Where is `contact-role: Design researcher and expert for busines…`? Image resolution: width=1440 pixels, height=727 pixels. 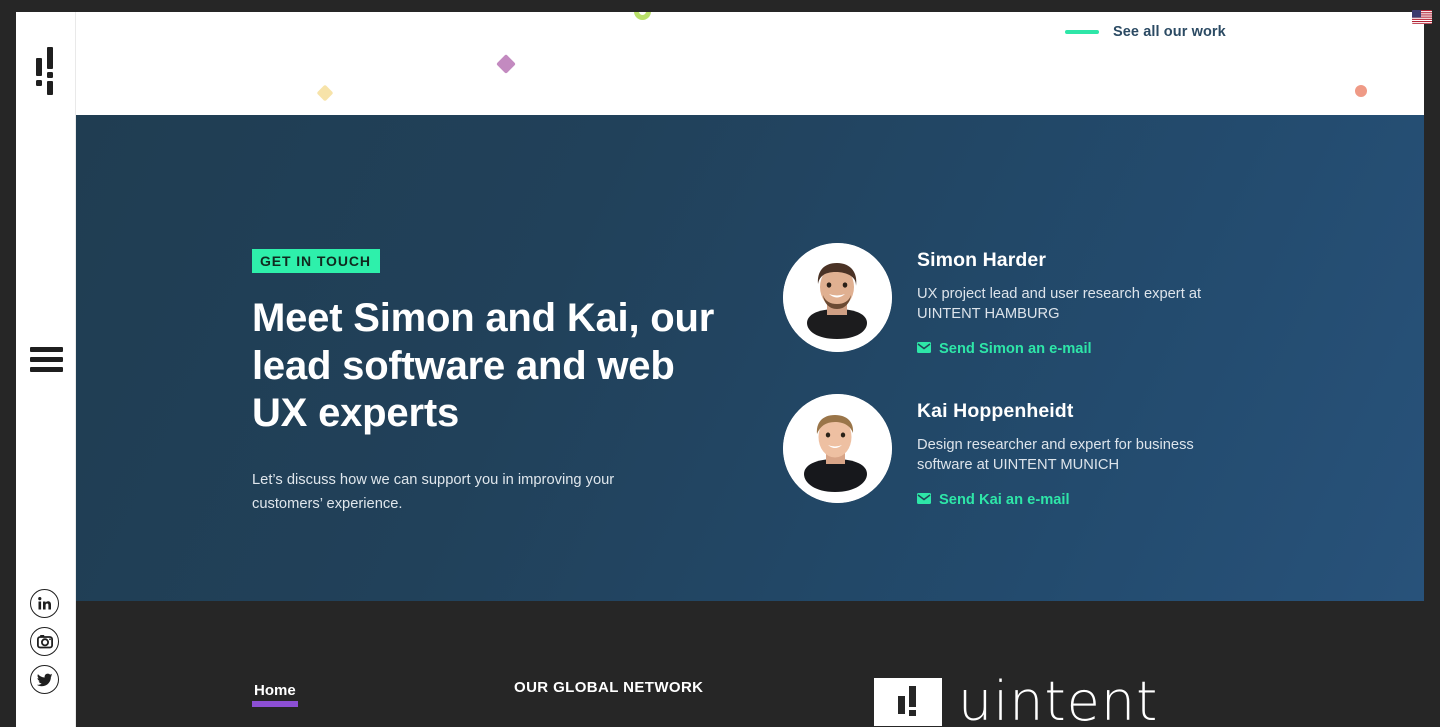
contact-role: Design researcher and expert for busines… is located at coordinates (1055, 455).